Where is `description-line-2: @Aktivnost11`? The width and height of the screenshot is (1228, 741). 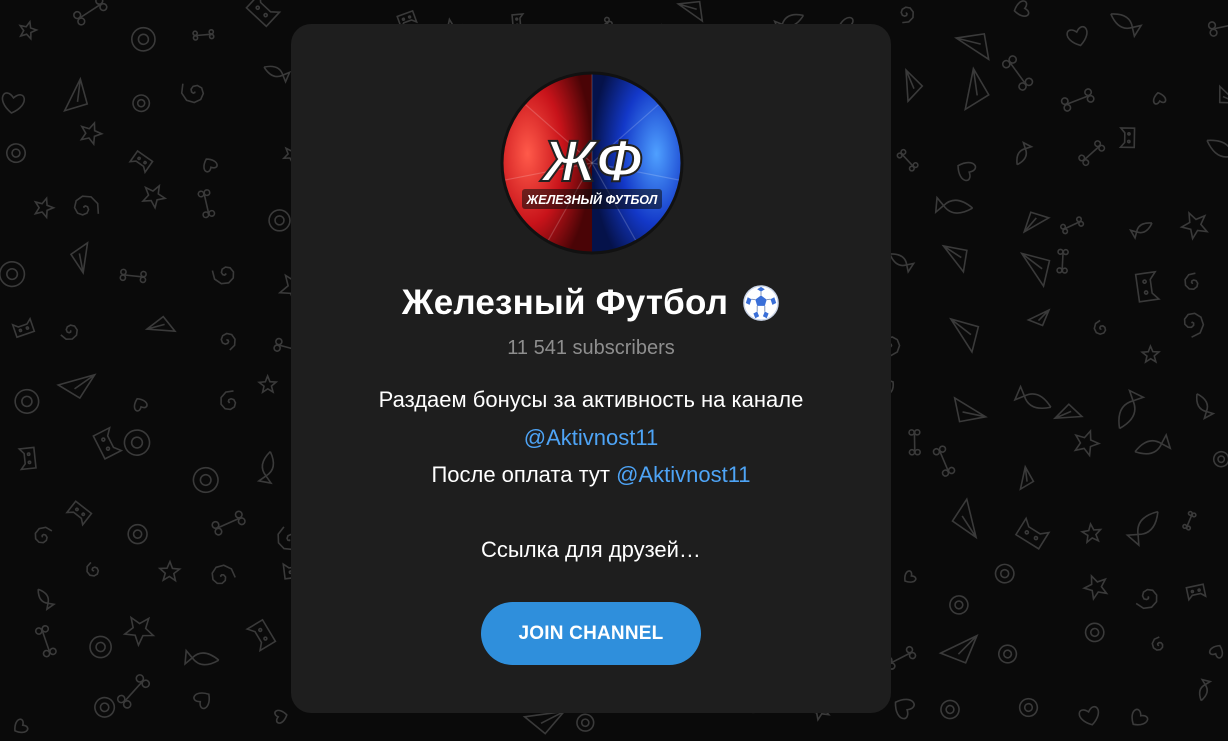
description-line-2: @Aktivnost11 is located at coordinates (591, 438).